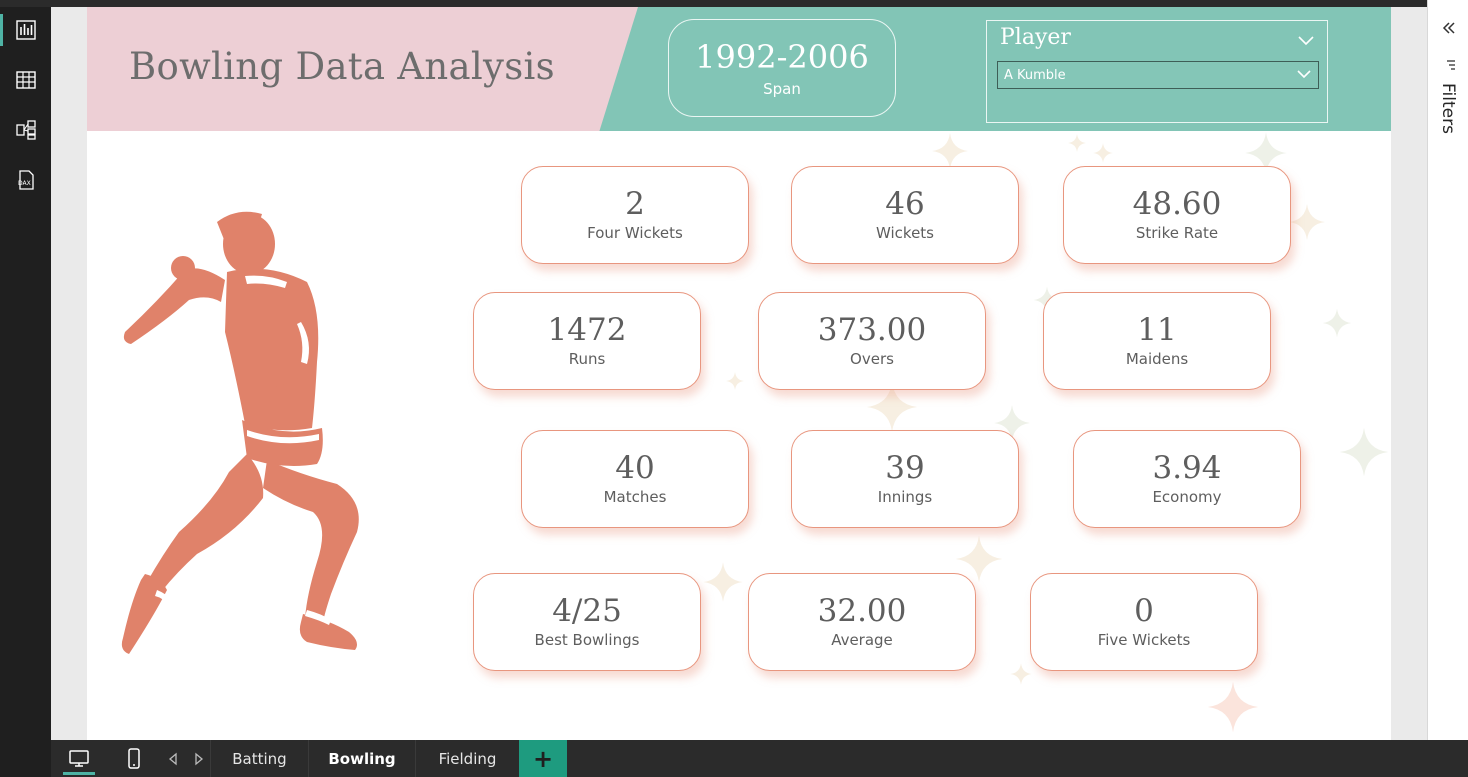  I want to click on collapse-left-icon, so click(1449, 28).